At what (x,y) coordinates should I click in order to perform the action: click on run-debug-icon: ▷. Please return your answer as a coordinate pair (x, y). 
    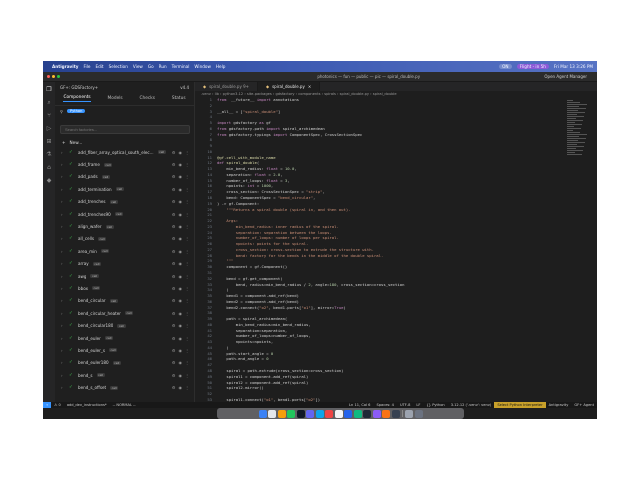
    Looking at the image, I should click on (49, 128).